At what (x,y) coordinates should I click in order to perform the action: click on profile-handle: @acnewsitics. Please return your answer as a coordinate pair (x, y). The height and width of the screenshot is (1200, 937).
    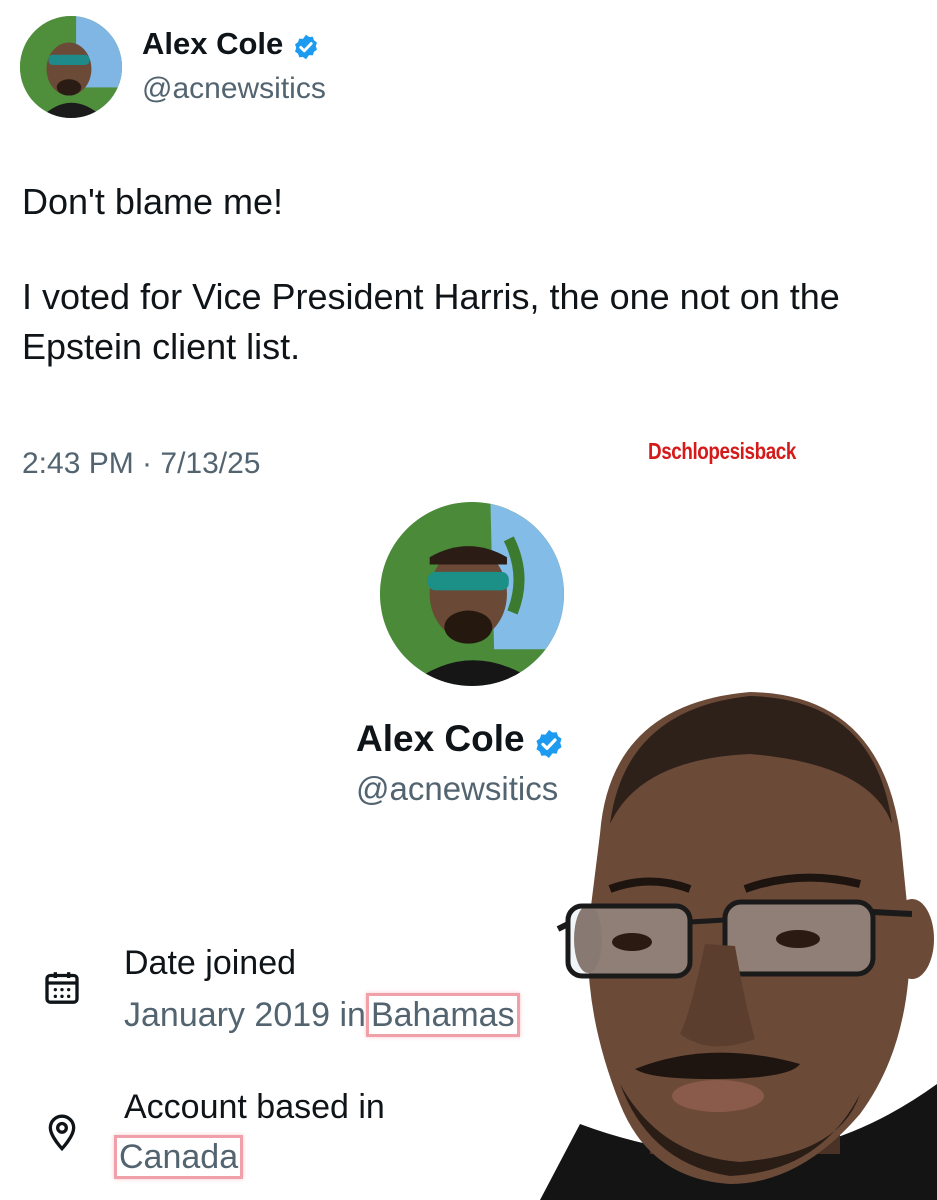
    Looking at the image, I should click on (457, 788).